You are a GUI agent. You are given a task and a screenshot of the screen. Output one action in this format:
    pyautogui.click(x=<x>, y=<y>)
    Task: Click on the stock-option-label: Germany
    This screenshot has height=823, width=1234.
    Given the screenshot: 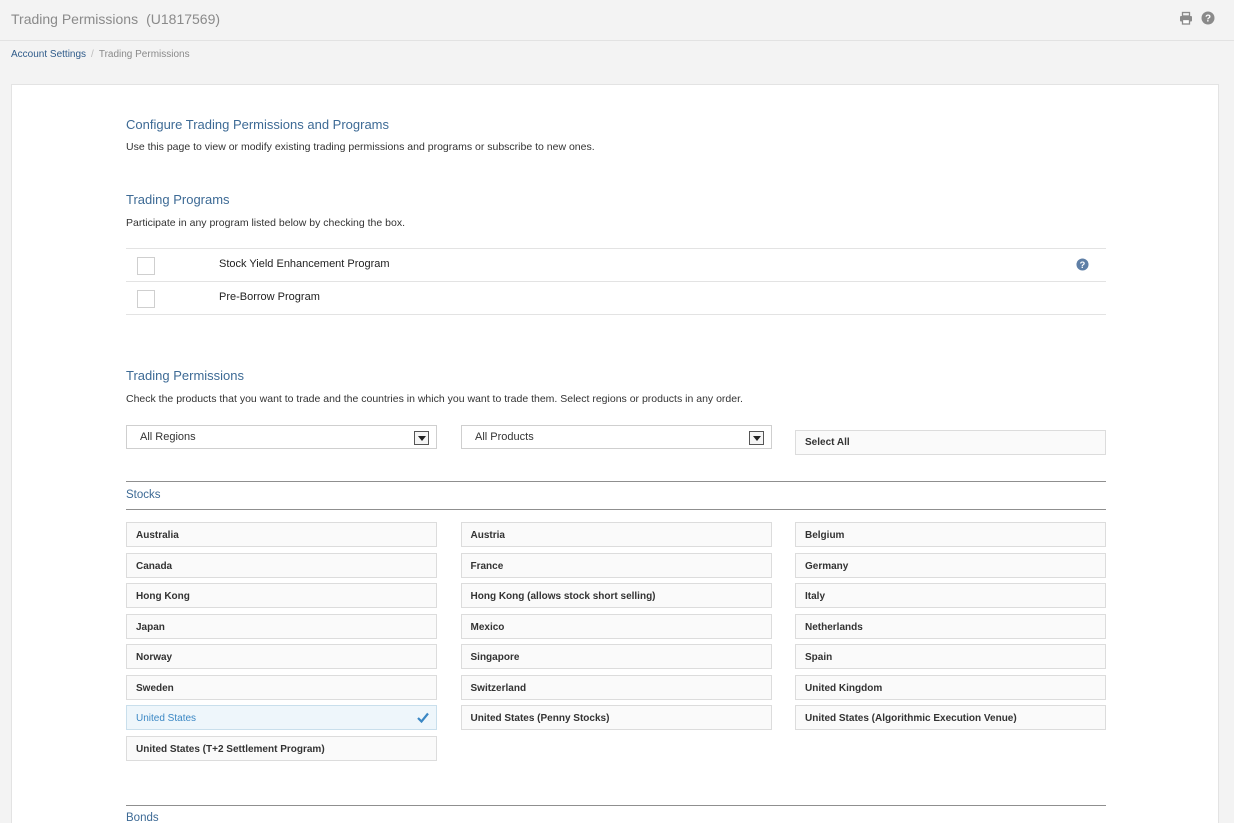 What is the action you would take?
    pyautogui.click(x=827, y=566)
    